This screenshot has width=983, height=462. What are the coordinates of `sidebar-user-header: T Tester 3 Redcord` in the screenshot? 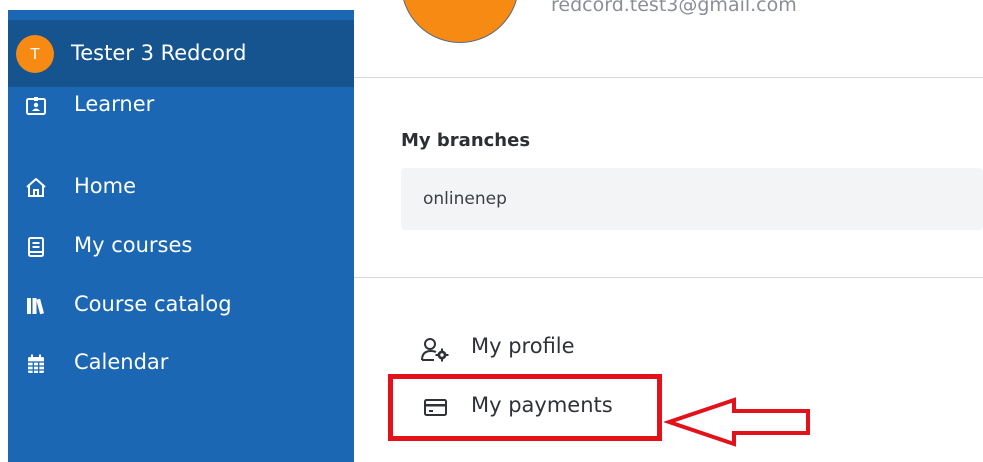 It's located at (181, 53).